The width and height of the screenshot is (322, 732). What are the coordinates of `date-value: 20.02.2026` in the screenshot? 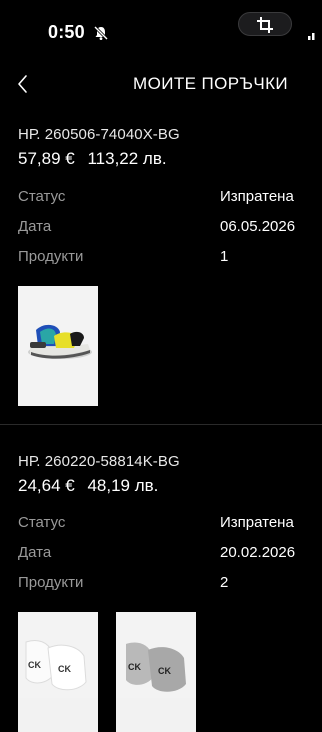 It's located at (258, 552).